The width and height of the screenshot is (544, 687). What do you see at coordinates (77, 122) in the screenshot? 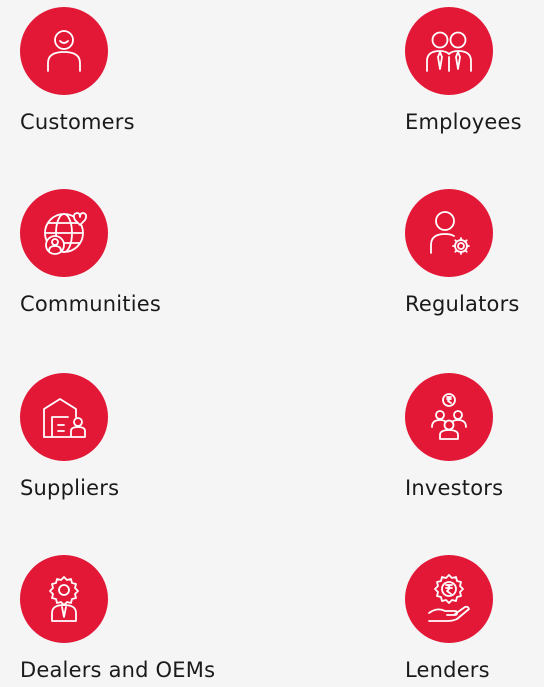
I see `stakeholder-label: Customers` at bounding box center [77, 122].